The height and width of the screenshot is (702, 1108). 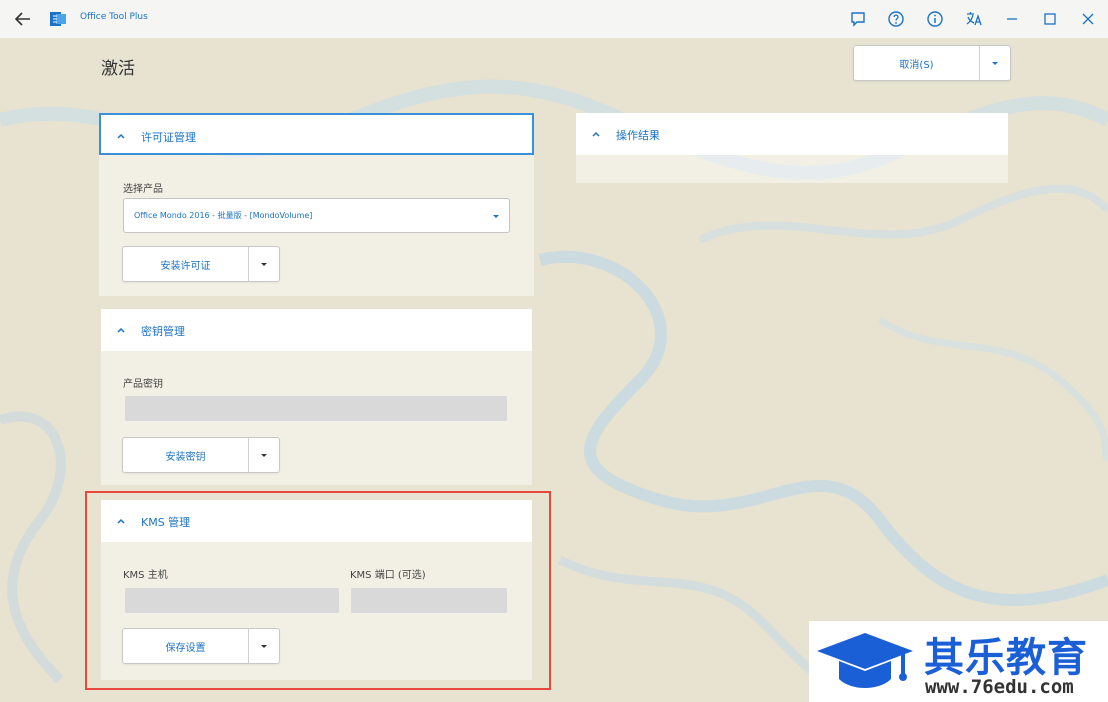 What do you see at coordinates (223, 215) in the screenshot?
I see `product-select-value: Office Mondo 2016 - 批量版 - [MondoVolume]` at bounding box center [223, 215].